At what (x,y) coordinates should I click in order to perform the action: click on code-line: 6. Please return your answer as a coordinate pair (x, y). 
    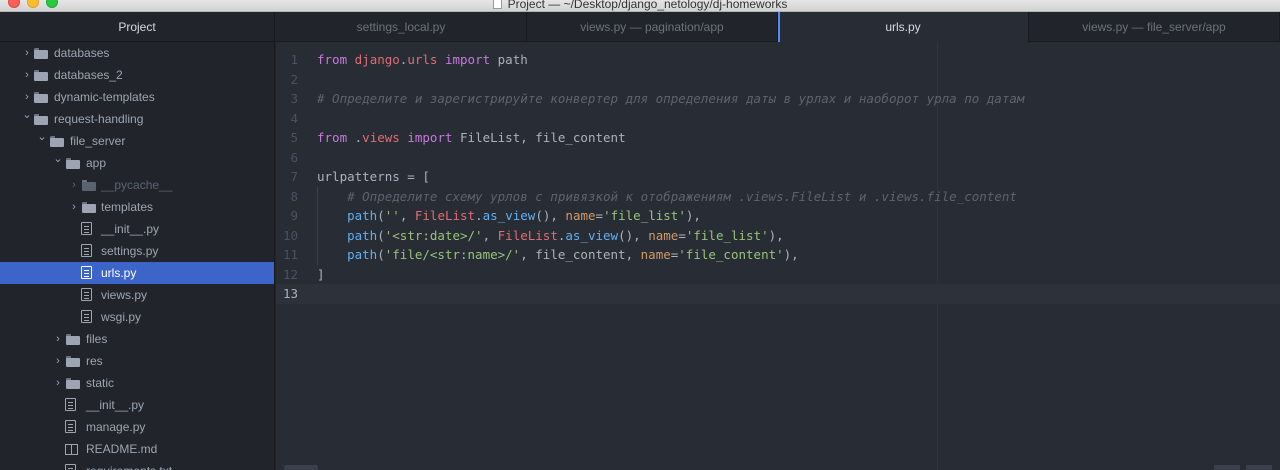
    Looking at the image, I should click on (778, 158).